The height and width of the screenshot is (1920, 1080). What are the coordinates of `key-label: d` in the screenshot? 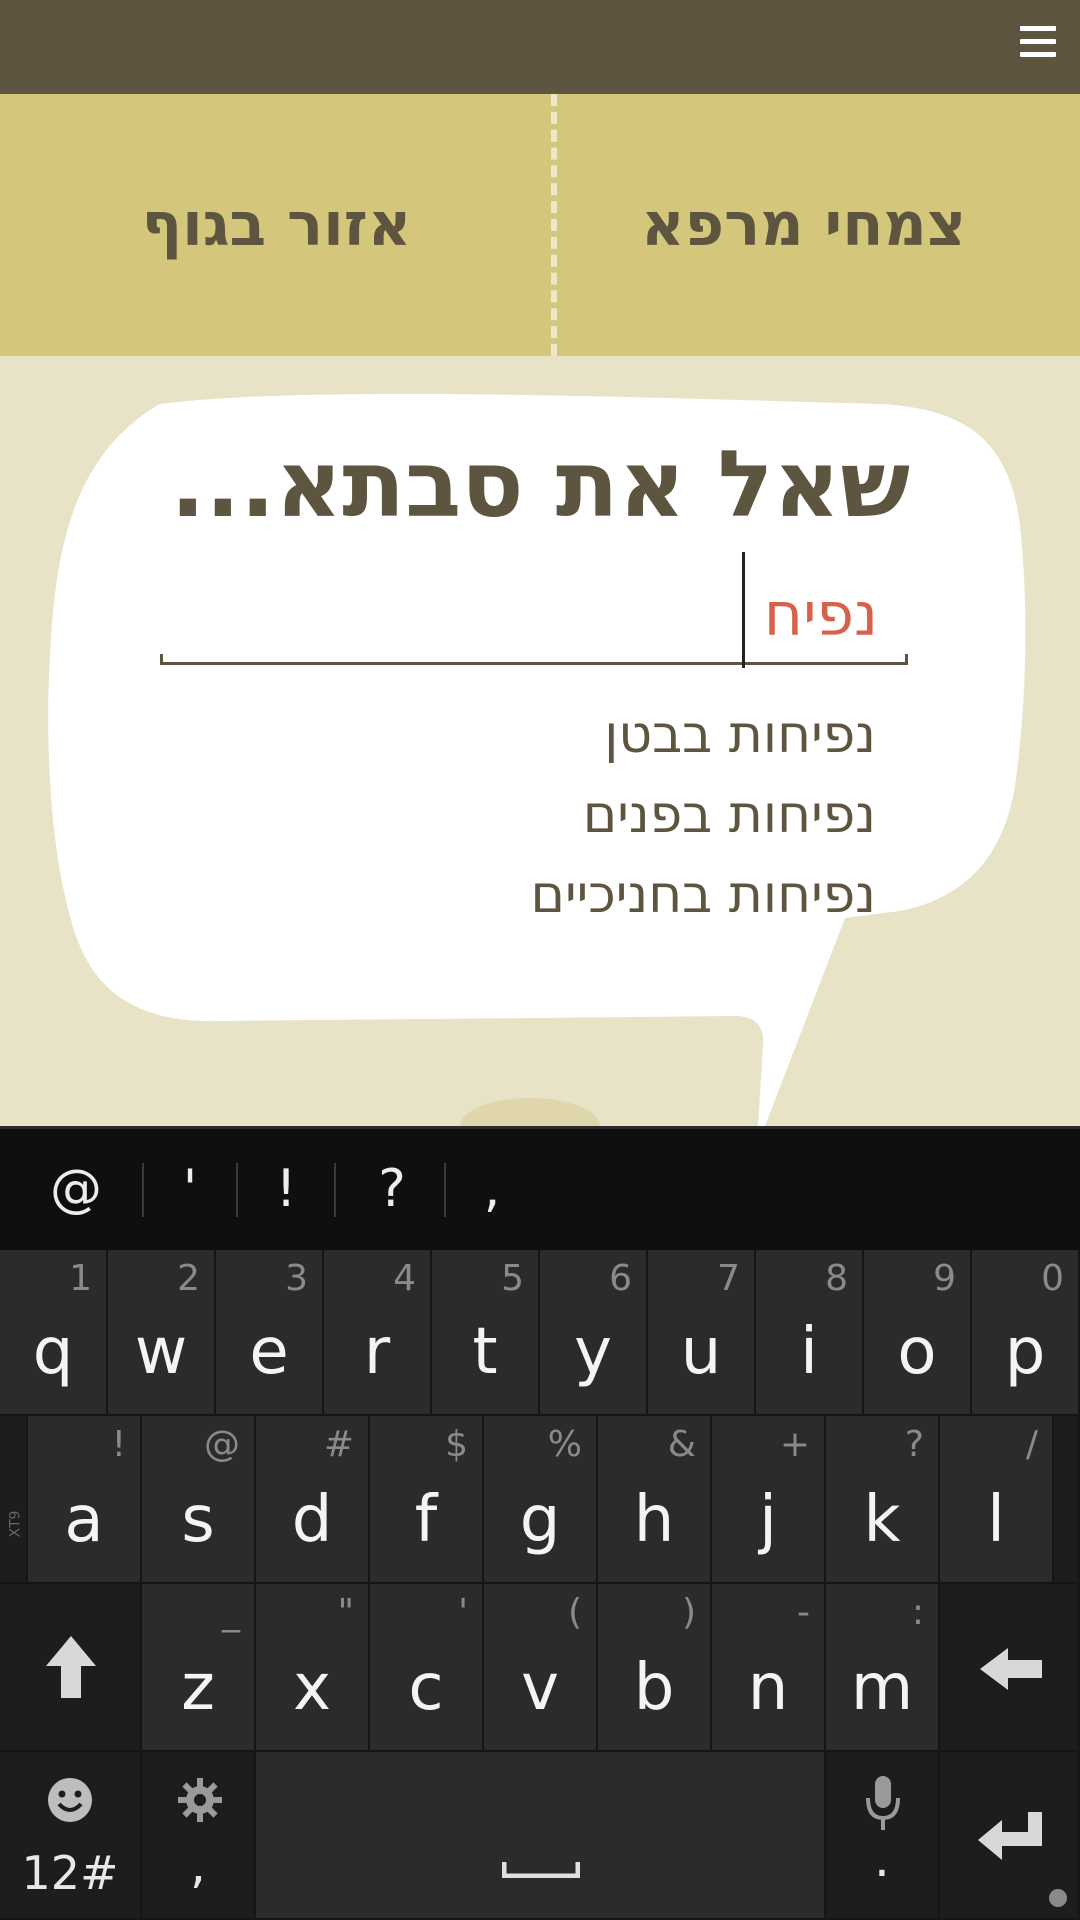 It's located at (312, 1520).